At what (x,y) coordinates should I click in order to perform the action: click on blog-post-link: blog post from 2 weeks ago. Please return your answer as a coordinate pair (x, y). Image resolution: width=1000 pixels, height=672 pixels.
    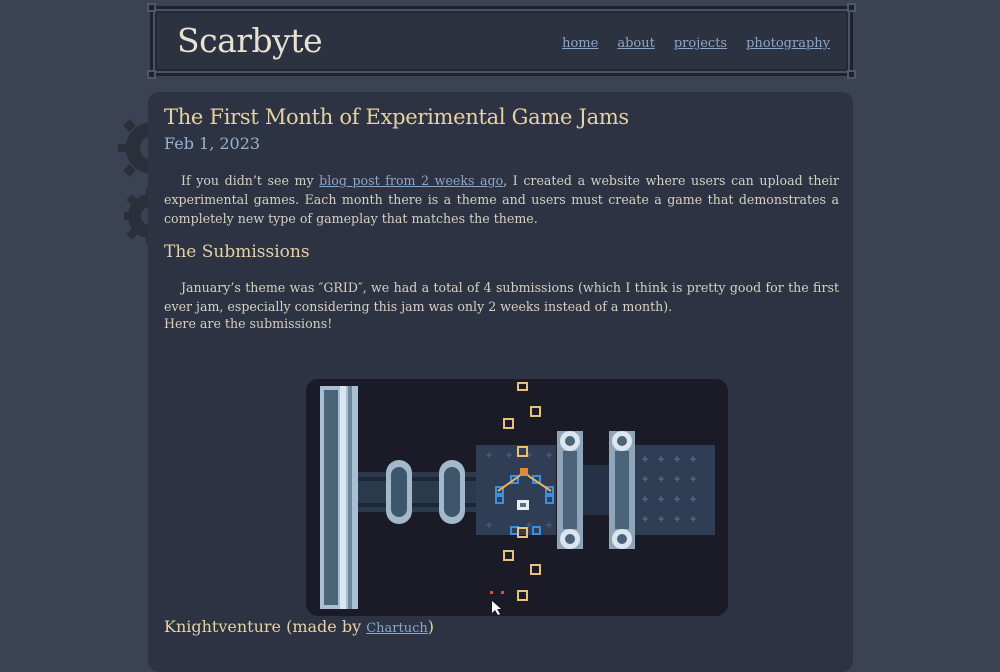
    Looking at the image, I should click on (411, 180).